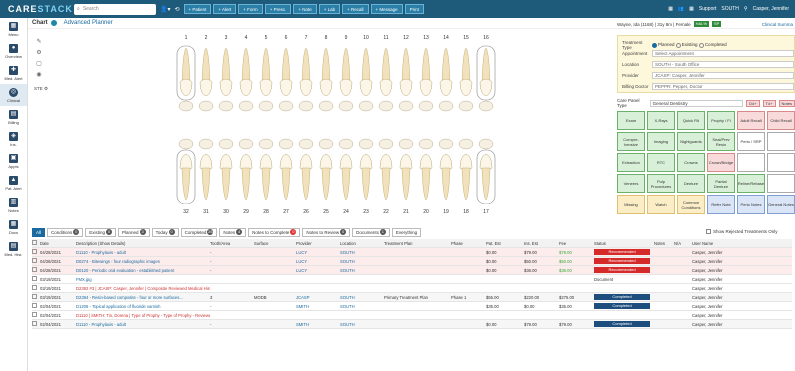 This screenshot has height=371, width=795. Describe the element at coordinates (486, 212) in the screenshot. I see `tooth-number: 17` at that location.